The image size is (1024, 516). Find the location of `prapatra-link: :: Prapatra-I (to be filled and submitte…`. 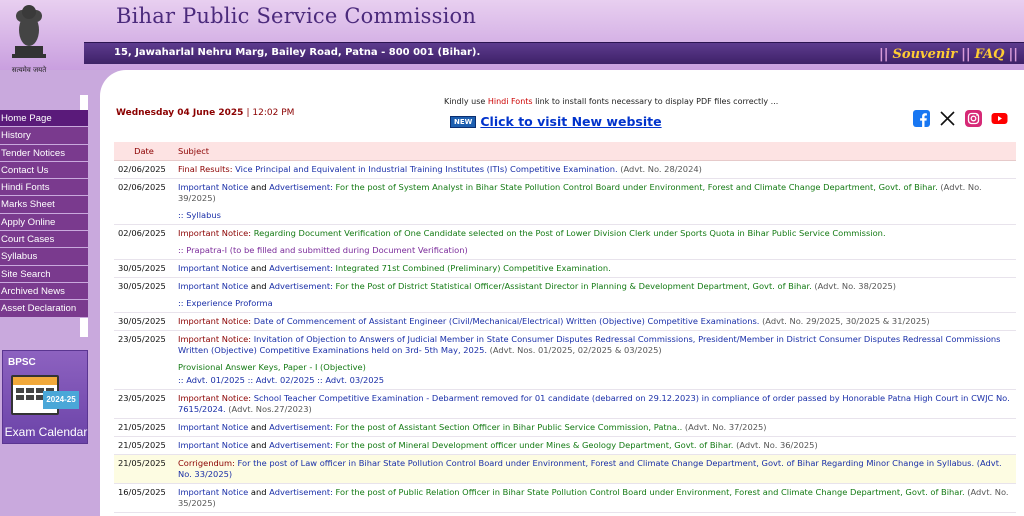

prapatra-link: :: Prapatra-I (to be filled and submitte… is located at coordinates (596, 250).